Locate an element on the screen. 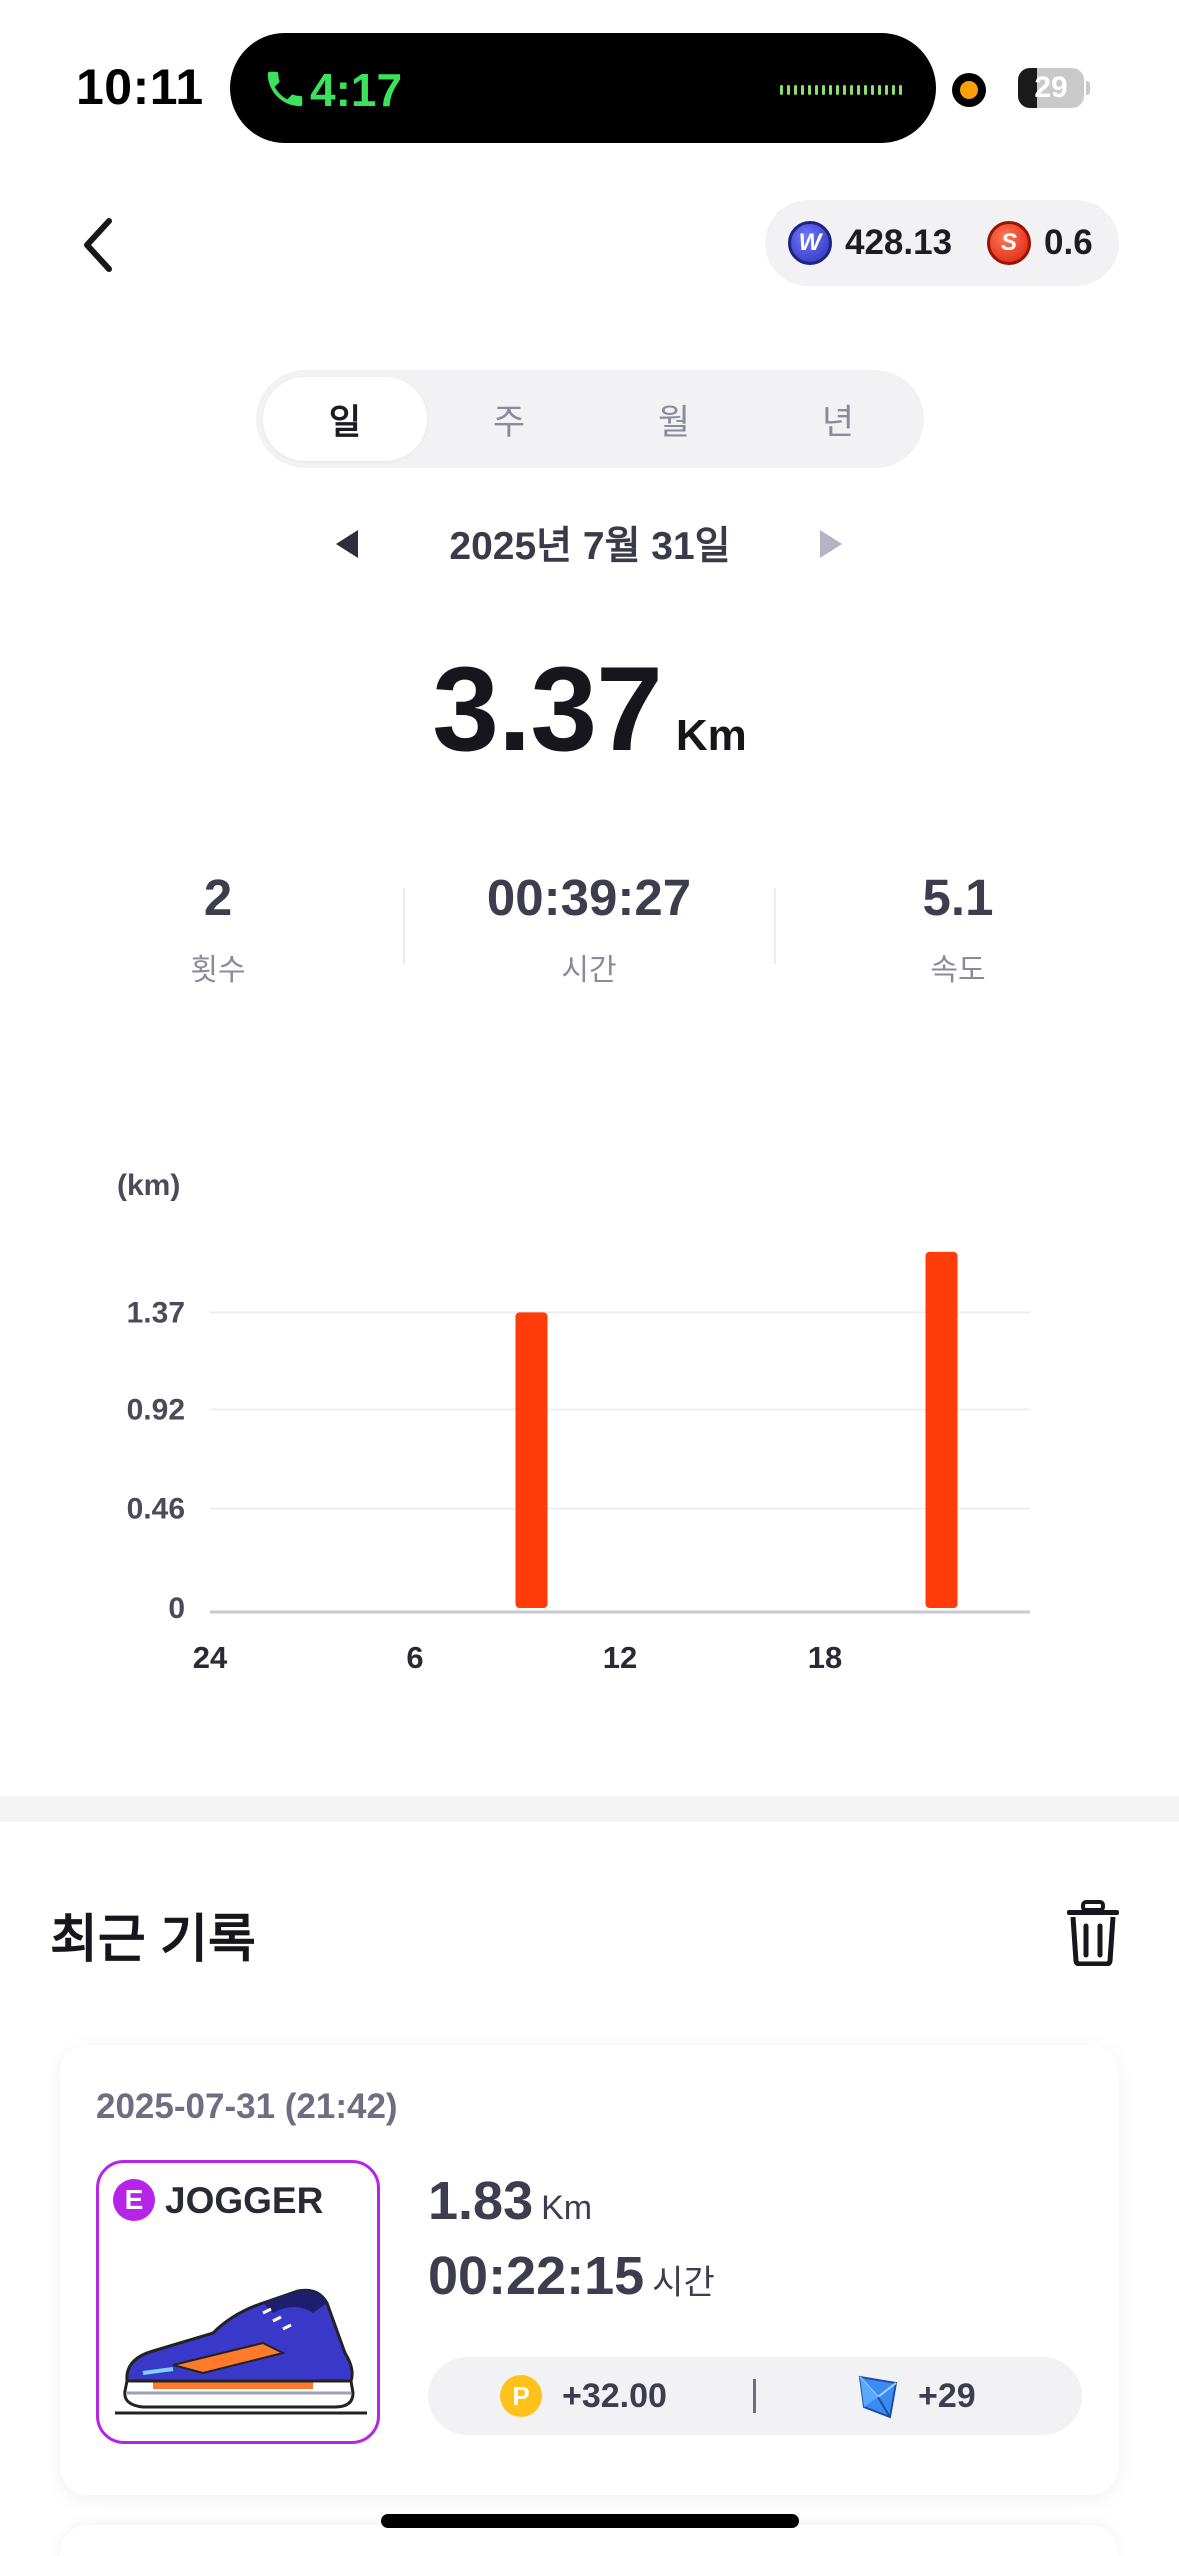  mic-indicator is located at coordinates (969, 90).